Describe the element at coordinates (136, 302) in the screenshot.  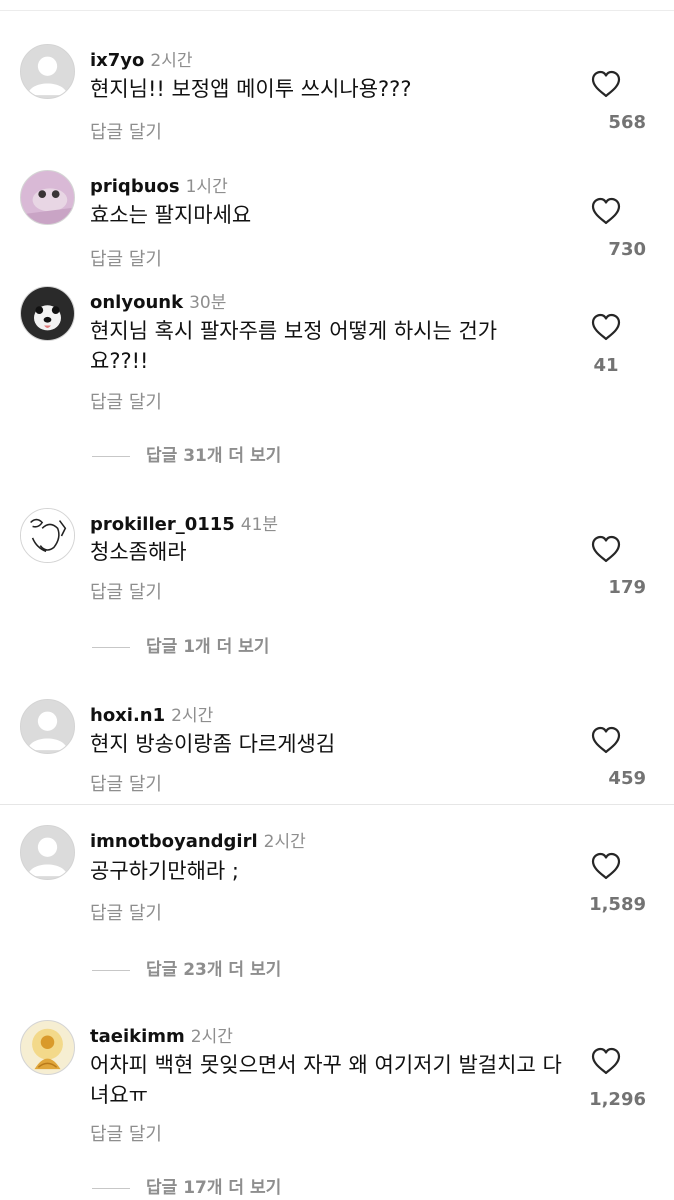
I see `username: onlyounk` at that location.